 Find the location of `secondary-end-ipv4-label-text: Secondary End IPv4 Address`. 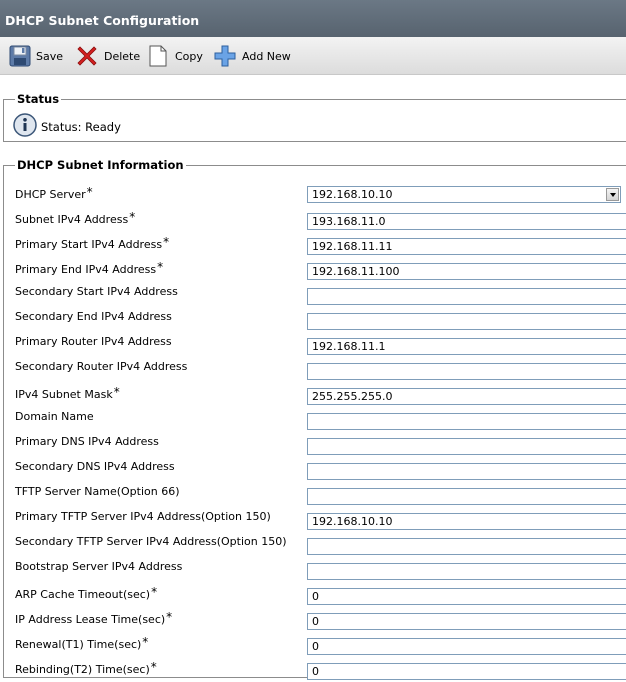

secondary-end-ipv4-label-text: Secondary End IPv4 Address is located at coordinates (93, 316).